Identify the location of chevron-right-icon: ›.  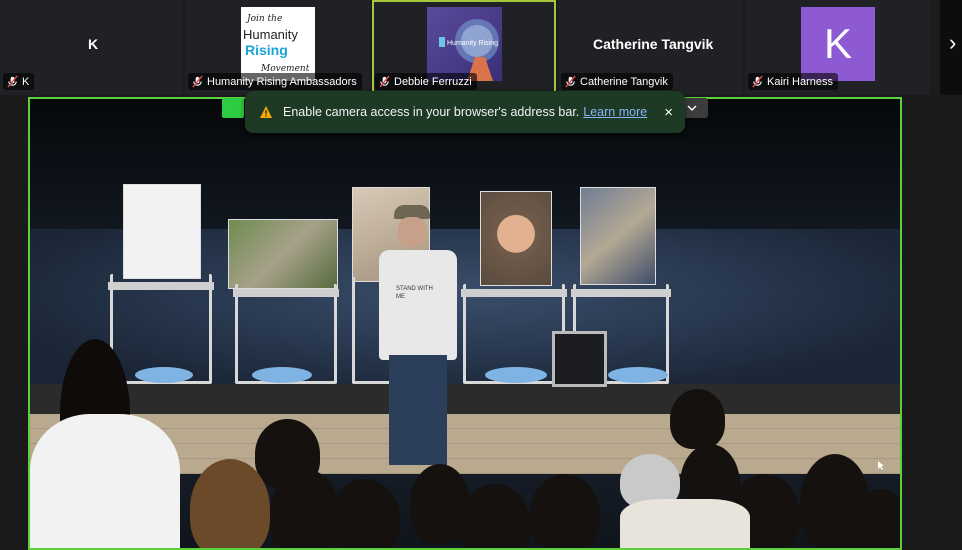
(953, 42).